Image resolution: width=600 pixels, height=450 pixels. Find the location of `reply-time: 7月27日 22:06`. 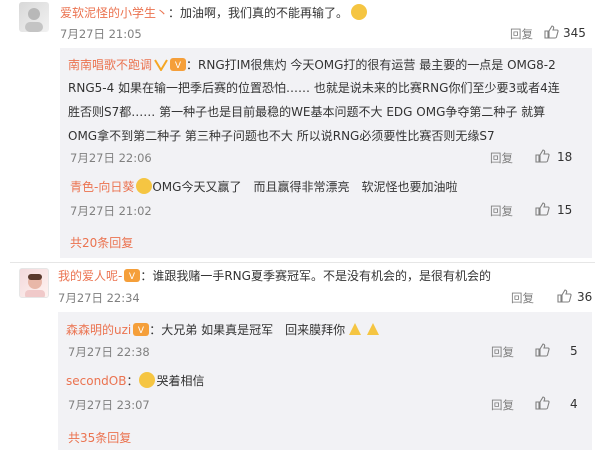

reply-time: 7月27日 22:06 is located at coordinates (111, 158).